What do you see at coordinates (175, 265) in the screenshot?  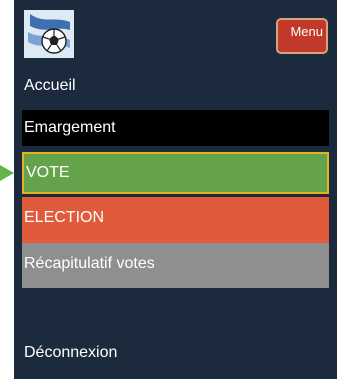 I see `nav-item-recapitulatif-votes: Récapitulatif votes` at bounding box center [175, 265].